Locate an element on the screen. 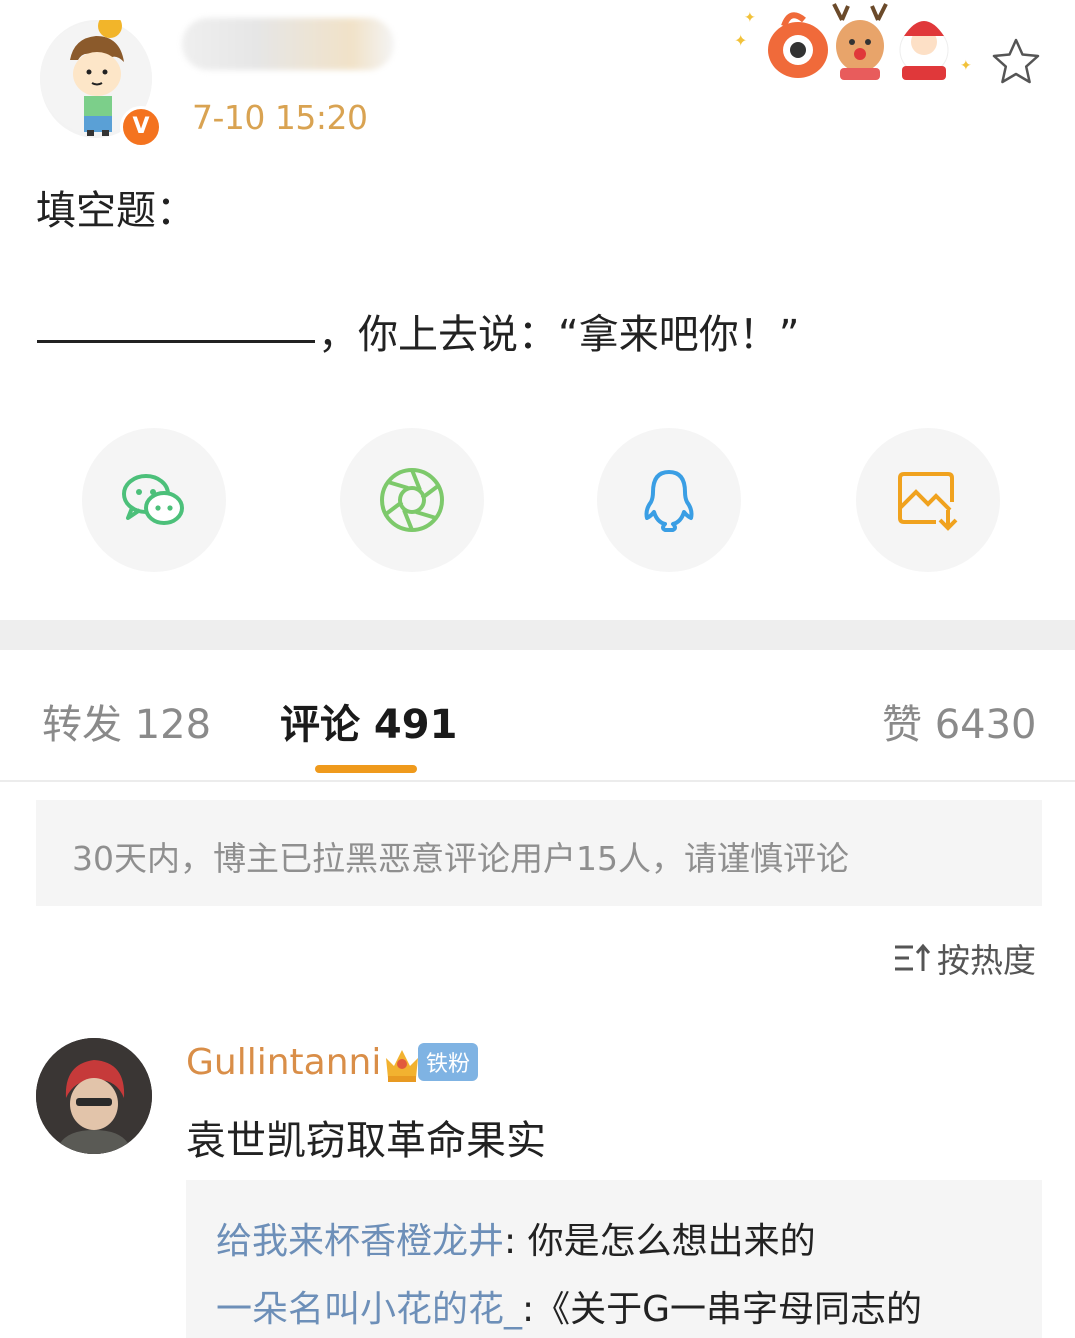  reply-username: 一朵名叫小花的花_ is located at coordinates (369, 1309).